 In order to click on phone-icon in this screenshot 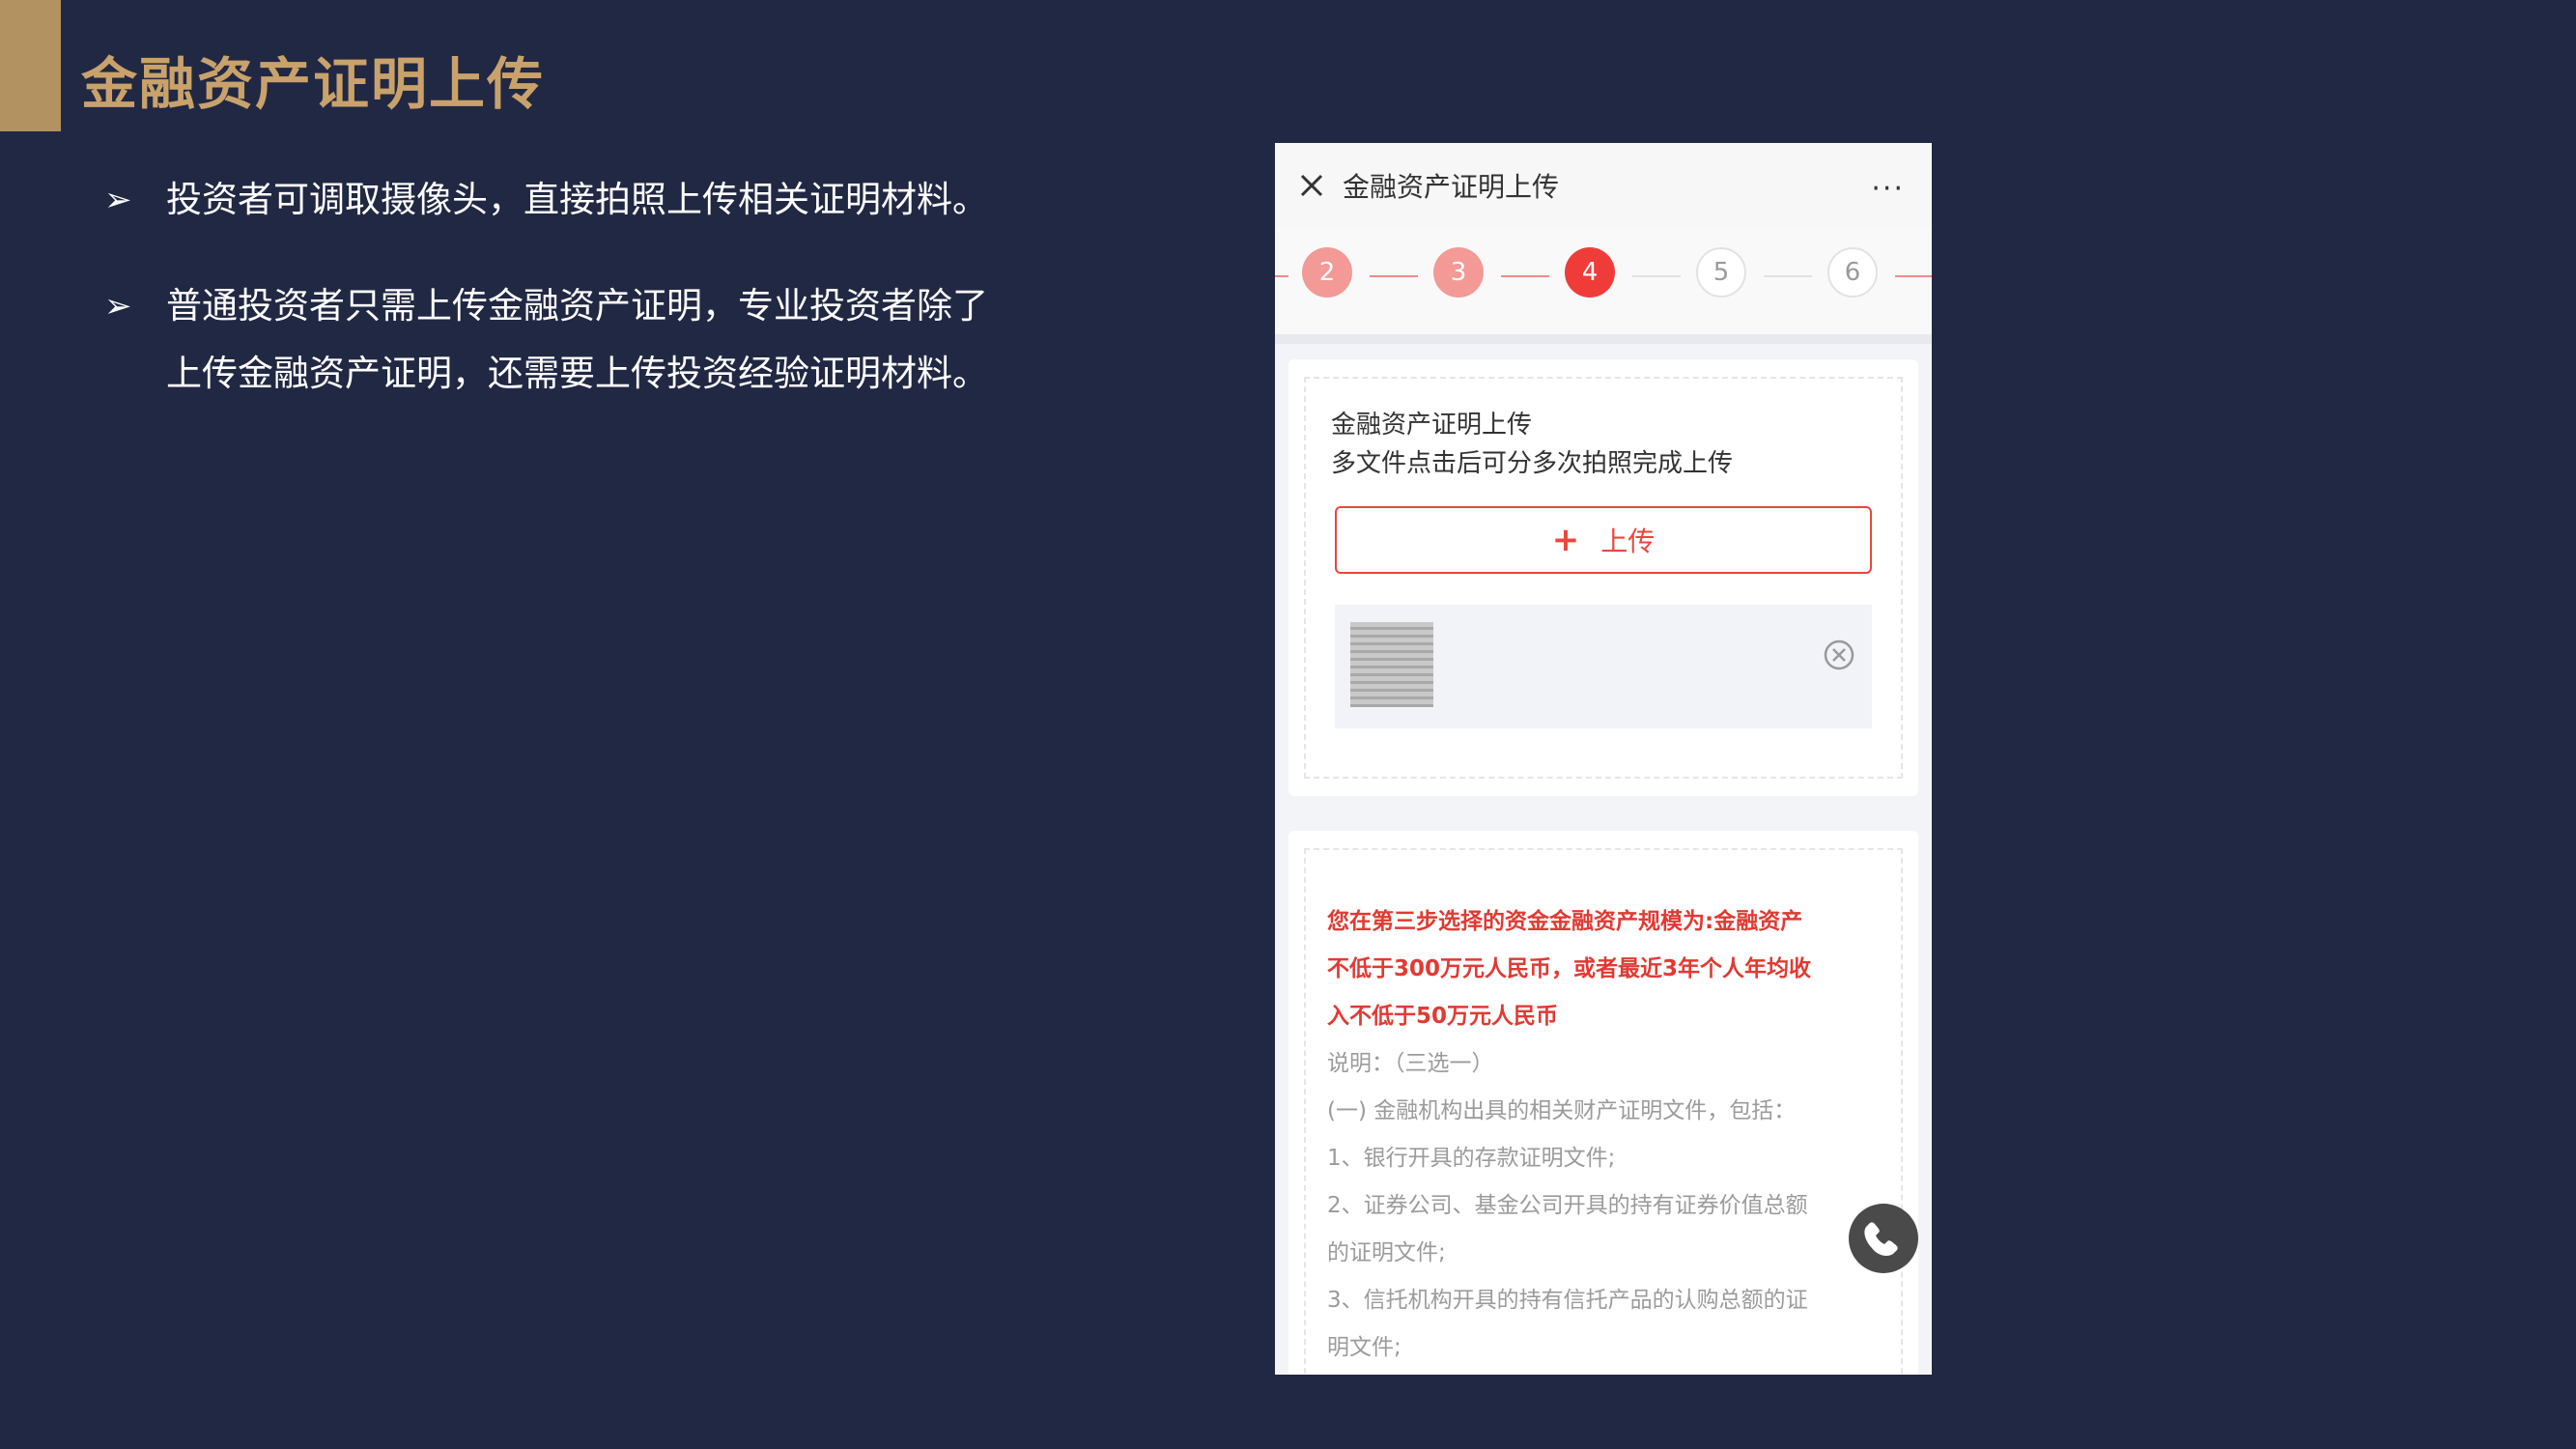, I will do `click(1883, 1238)`.